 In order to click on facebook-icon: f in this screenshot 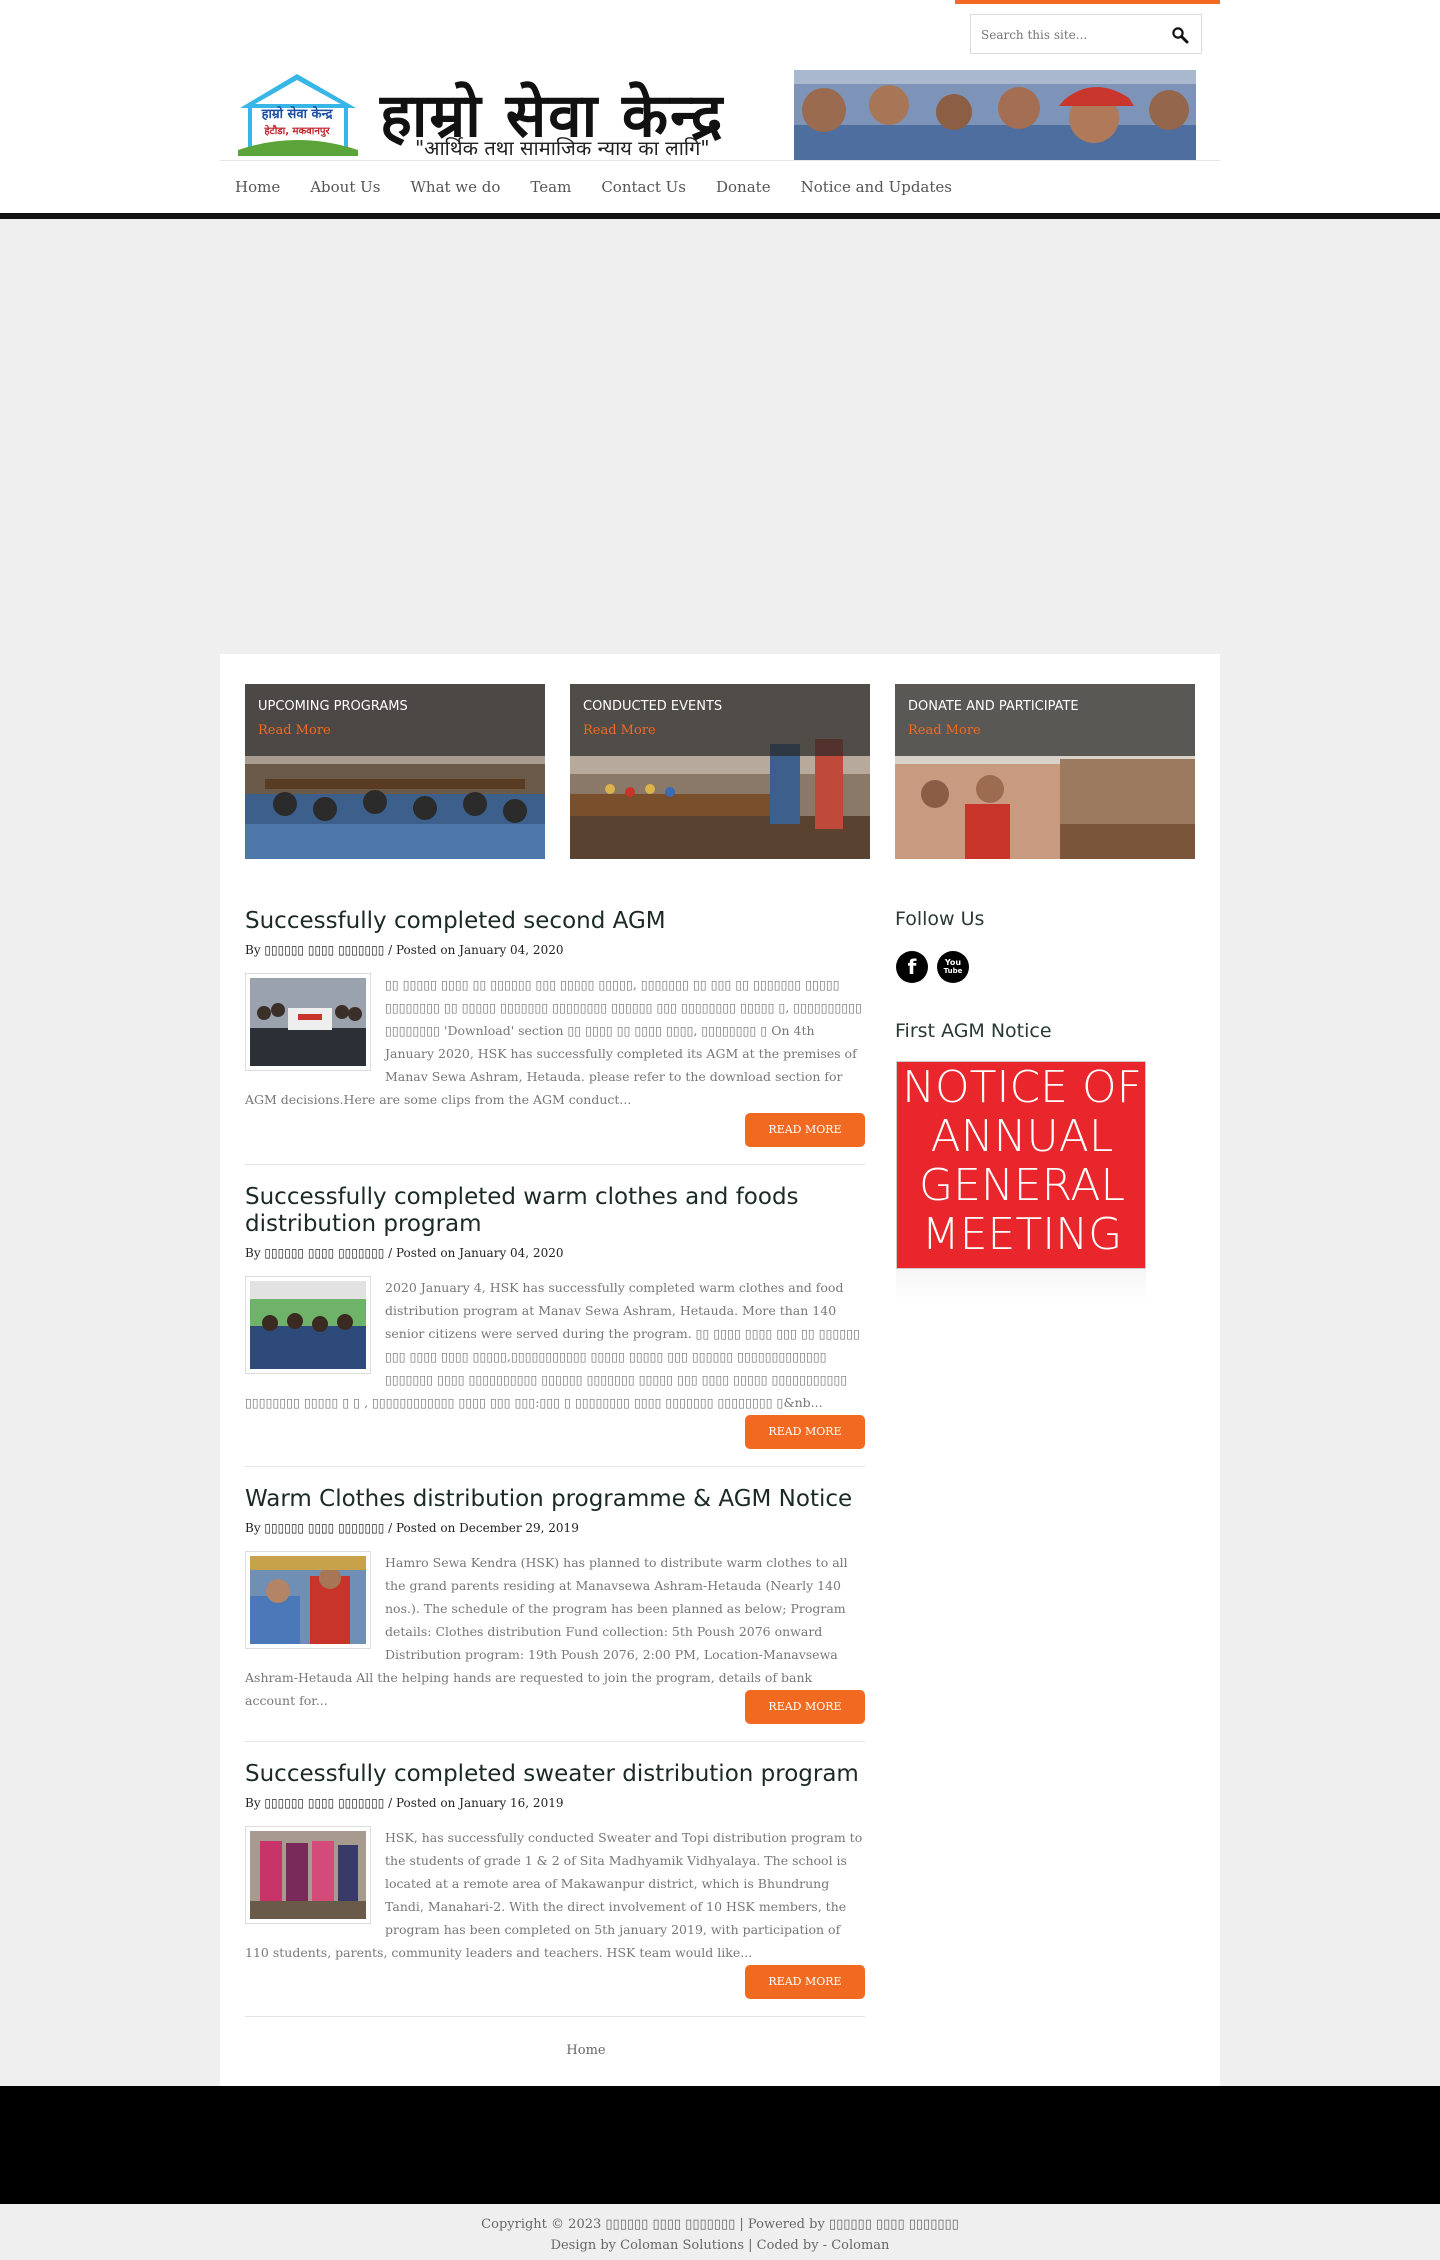, I will do `click(912, 967)`.